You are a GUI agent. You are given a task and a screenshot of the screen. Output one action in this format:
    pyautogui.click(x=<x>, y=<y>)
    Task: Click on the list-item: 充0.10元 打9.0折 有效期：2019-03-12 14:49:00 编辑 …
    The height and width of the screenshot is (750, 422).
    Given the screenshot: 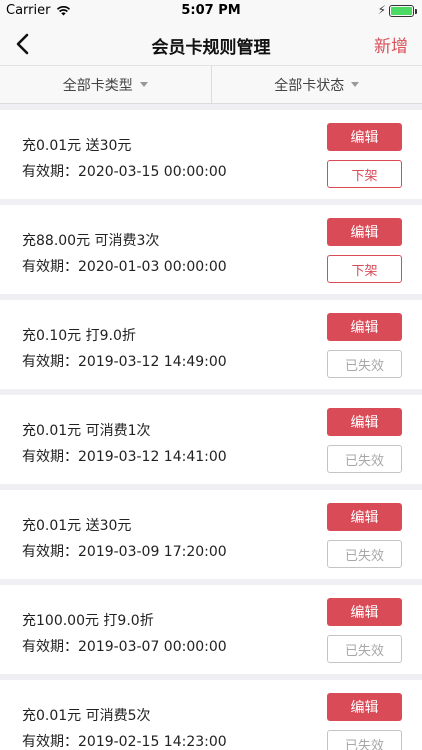 What is the action you would take?
    pyautogui.click(x=211, y=344)
    